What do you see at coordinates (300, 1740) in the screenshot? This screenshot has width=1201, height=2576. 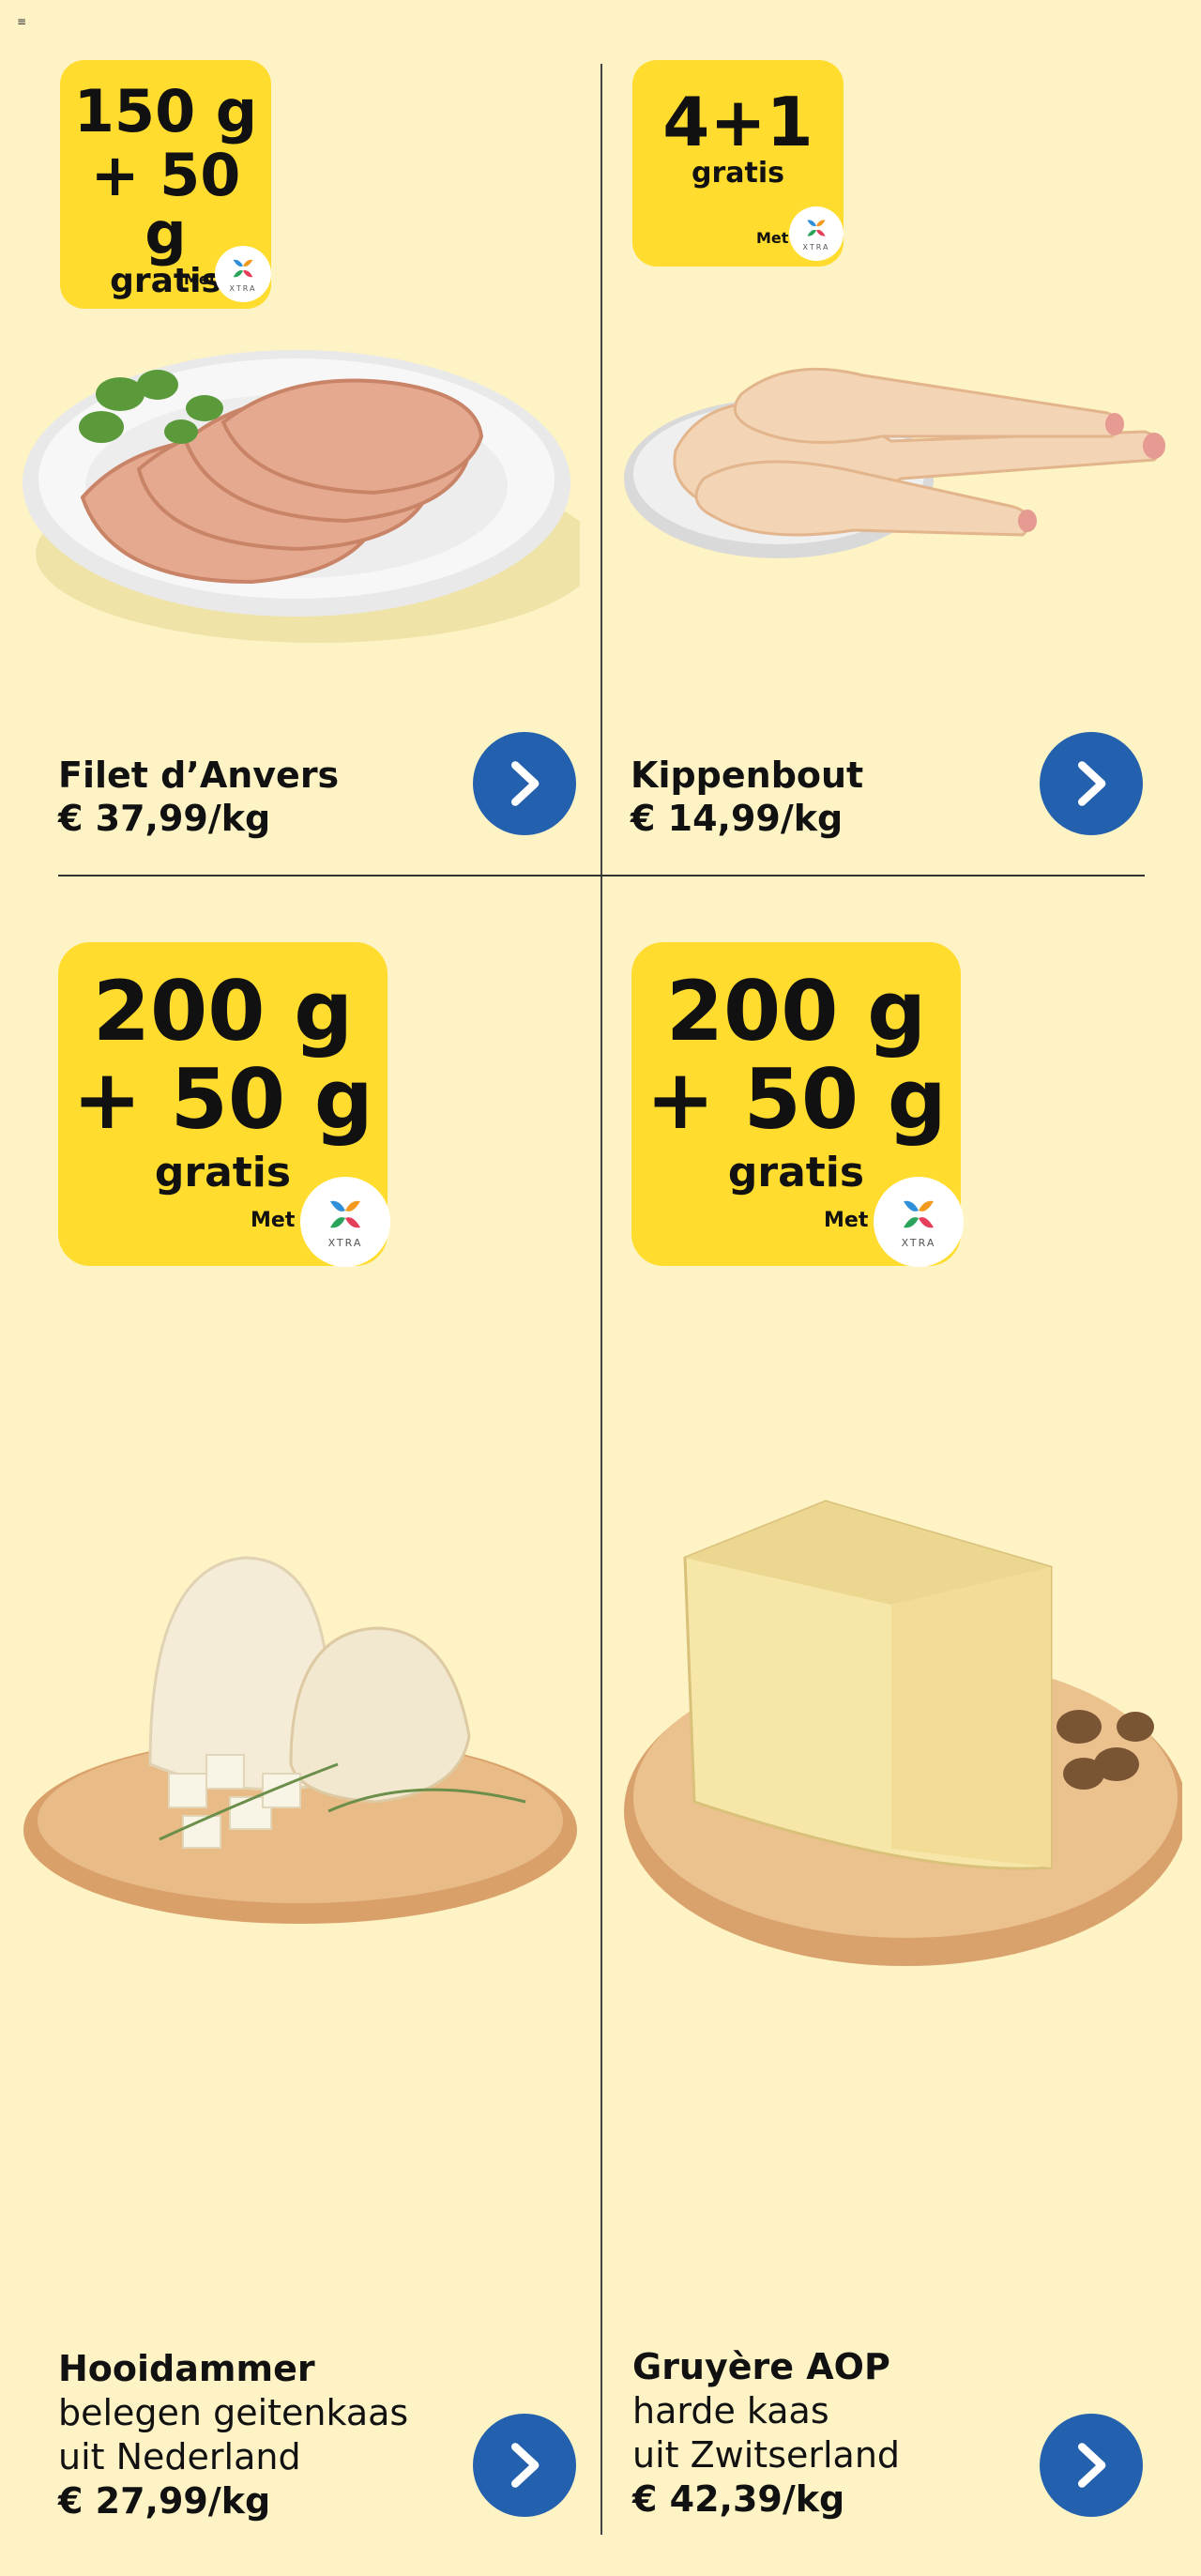 I see `hooidammer-image` at bounding box center [300, 1740].